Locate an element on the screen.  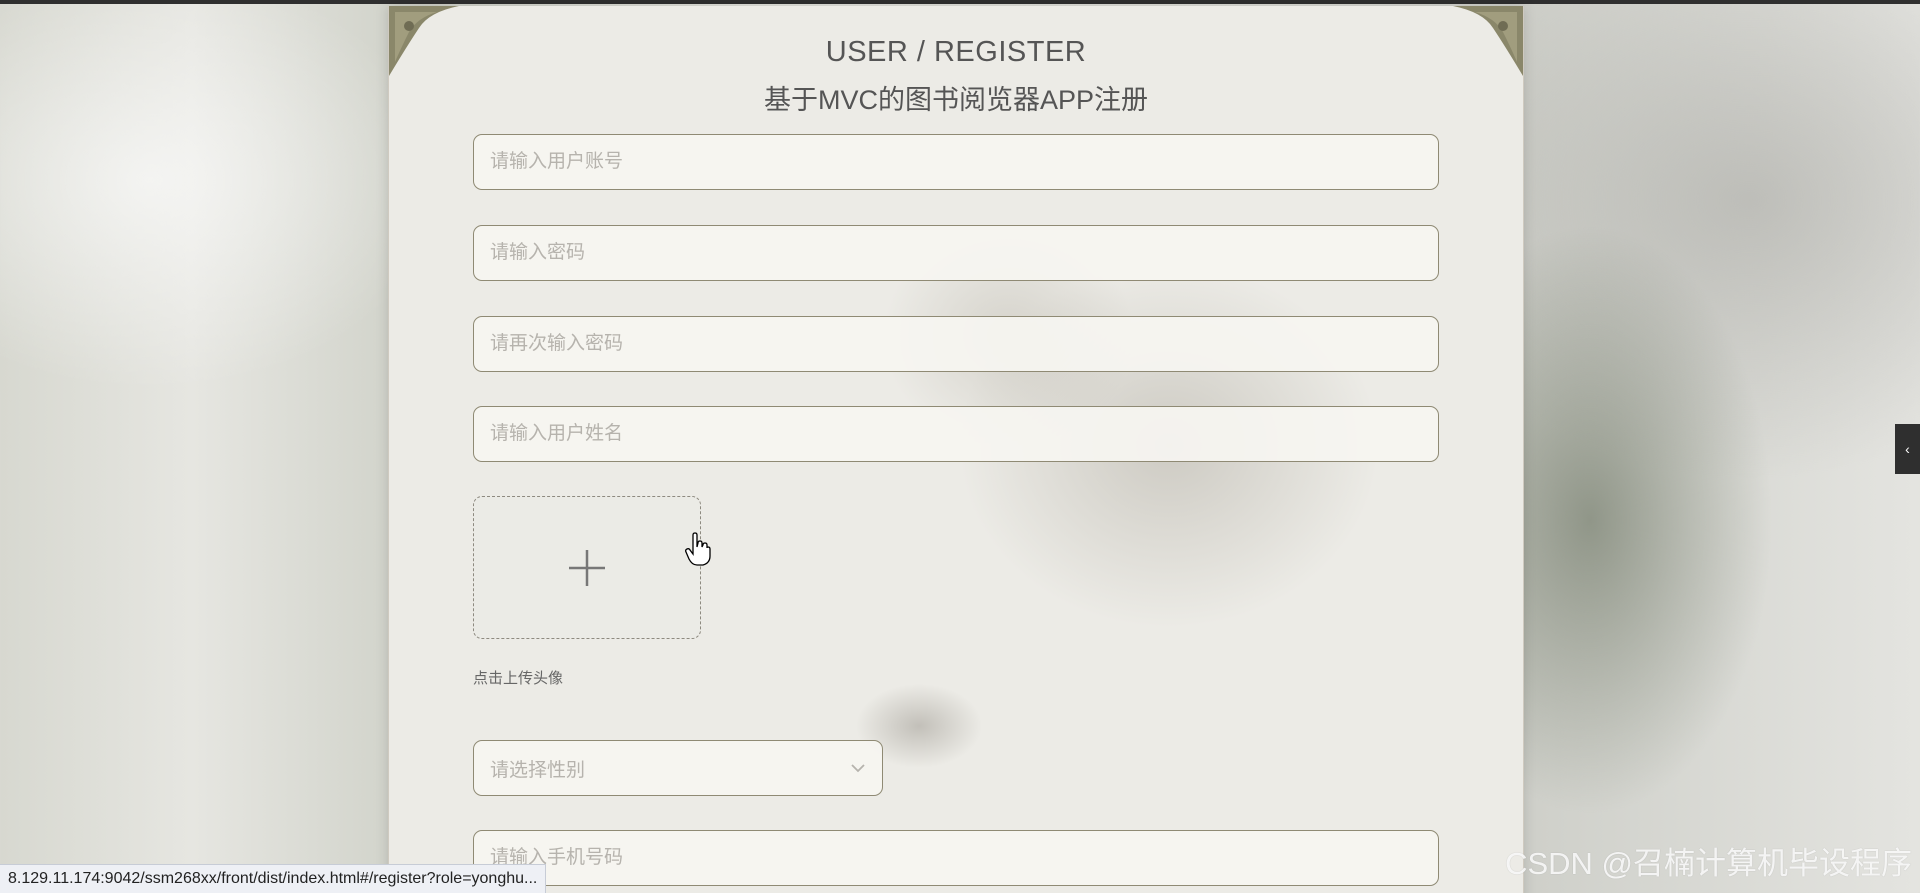
watermark: CSDN @召楠计算机毕设程序 is located at coordinates (1708, 863).